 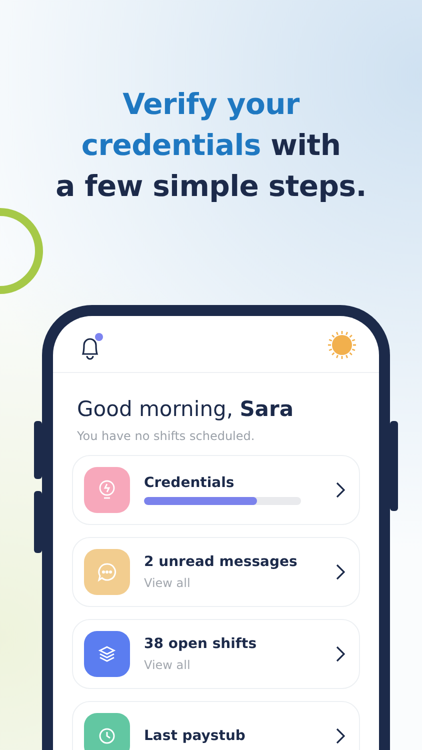 I want to click on headline-text: a few simple steps., so click(x=211, y=186).